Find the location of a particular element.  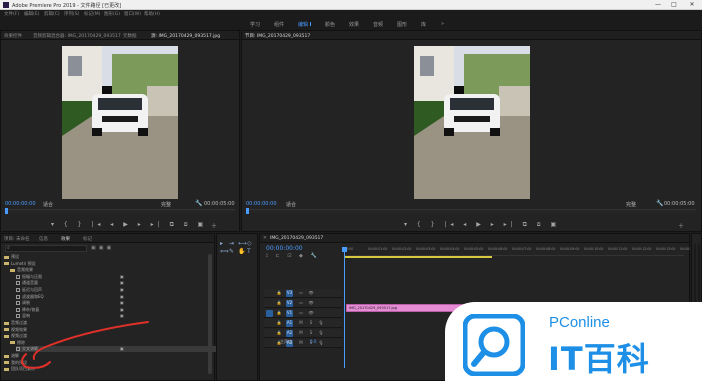

tab-markers: 标记 is located at coordinates (87, 239).